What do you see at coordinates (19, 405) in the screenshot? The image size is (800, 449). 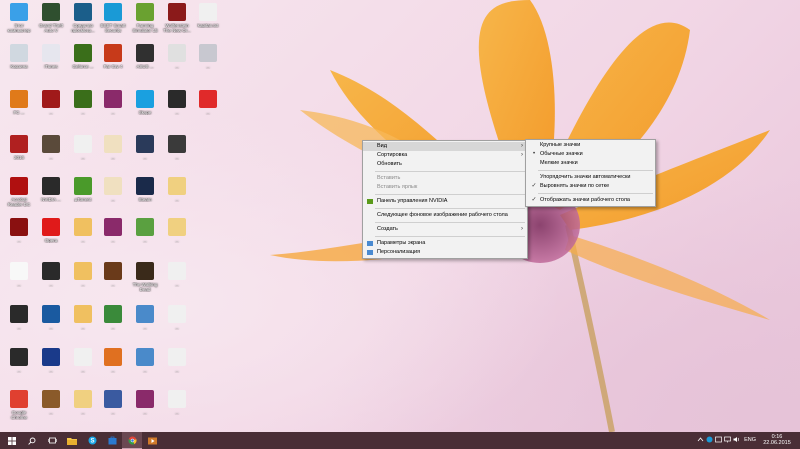 I see `desktop-icon: Google Chrome` at bounding box center [19, 405].